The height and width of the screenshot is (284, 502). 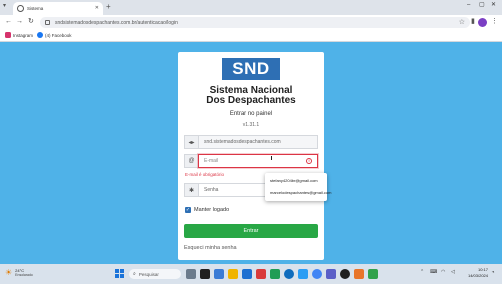 I want to click on instagram-icon, so click(x=8, y=35).